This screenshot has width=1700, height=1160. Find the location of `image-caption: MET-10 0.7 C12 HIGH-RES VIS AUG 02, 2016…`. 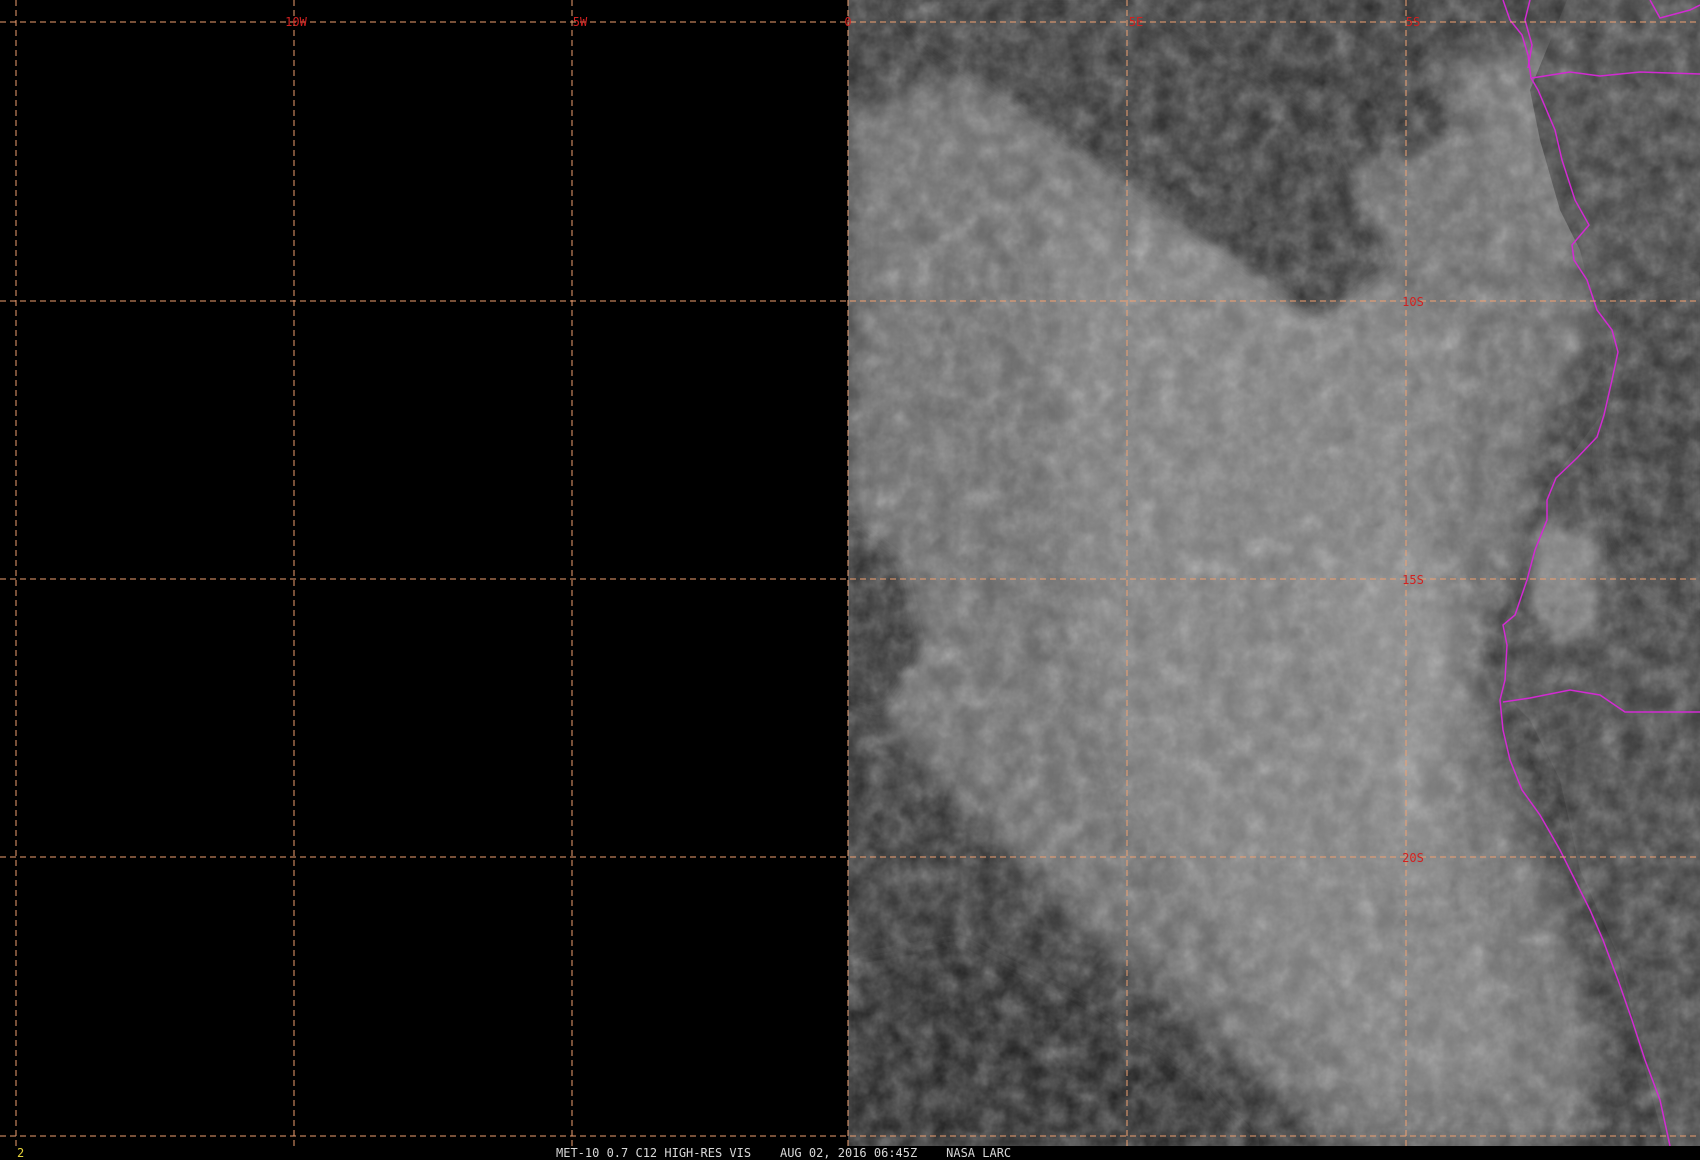

image-caption: MET-10 0.7 C12 HIGH-RES VIS AUG 02, 2016… is located at coordinates (784, 1153).